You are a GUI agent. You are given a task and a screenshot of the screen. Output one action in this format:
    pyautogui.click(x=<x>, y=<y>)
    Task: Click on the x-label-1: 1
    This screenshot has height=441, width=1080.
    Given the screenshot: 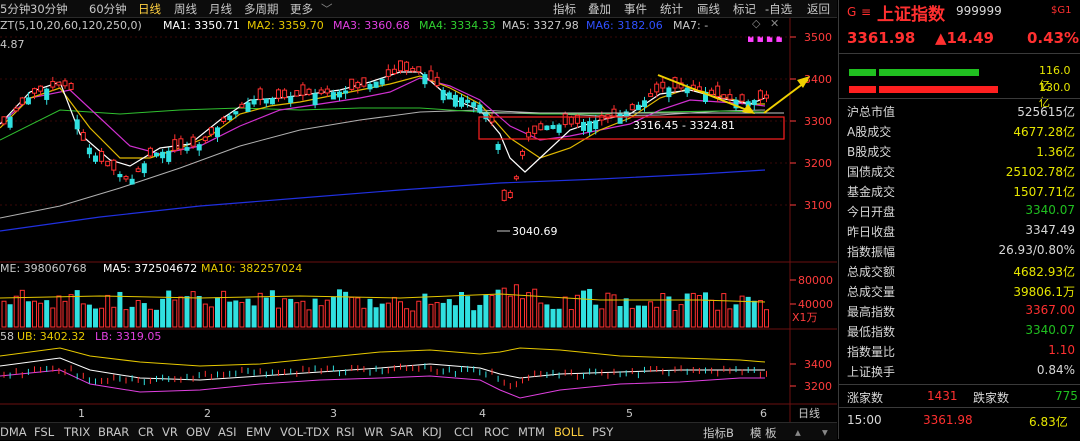 What is the action you would take?
    pyautogui.click(x=81, y=413)
    